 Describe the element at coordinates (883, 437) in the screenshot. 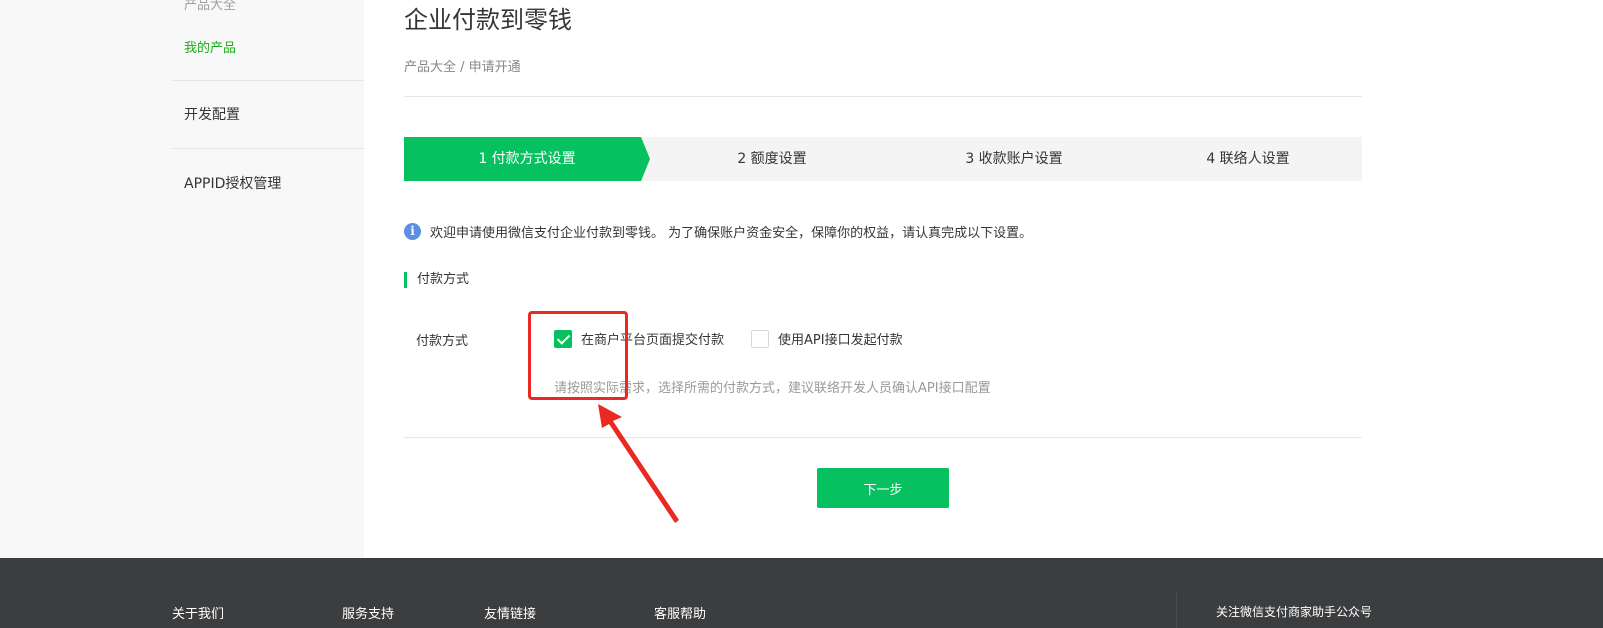

I see `form-divider` at that location.